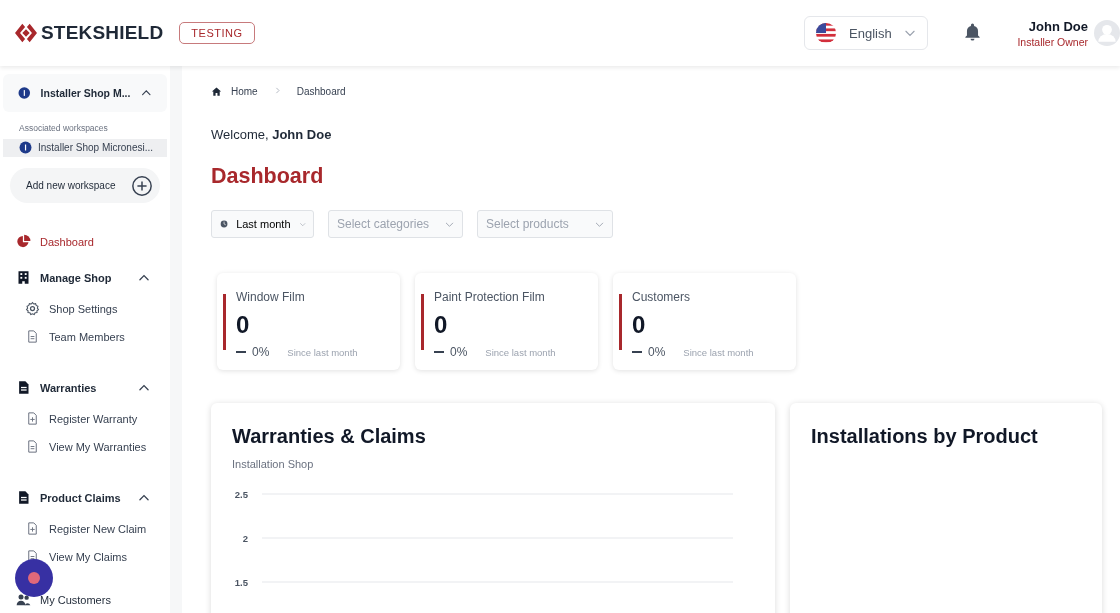  I want to click on environment-badge: TESTING, so click(217, 33).